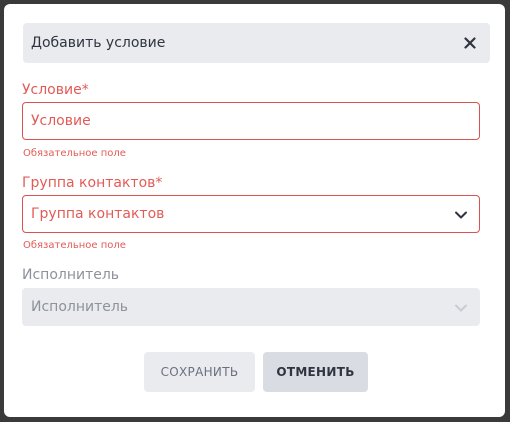 The image size is (510, 422). I want to click on dialog-title: Добавить условие, so click(98, 43).